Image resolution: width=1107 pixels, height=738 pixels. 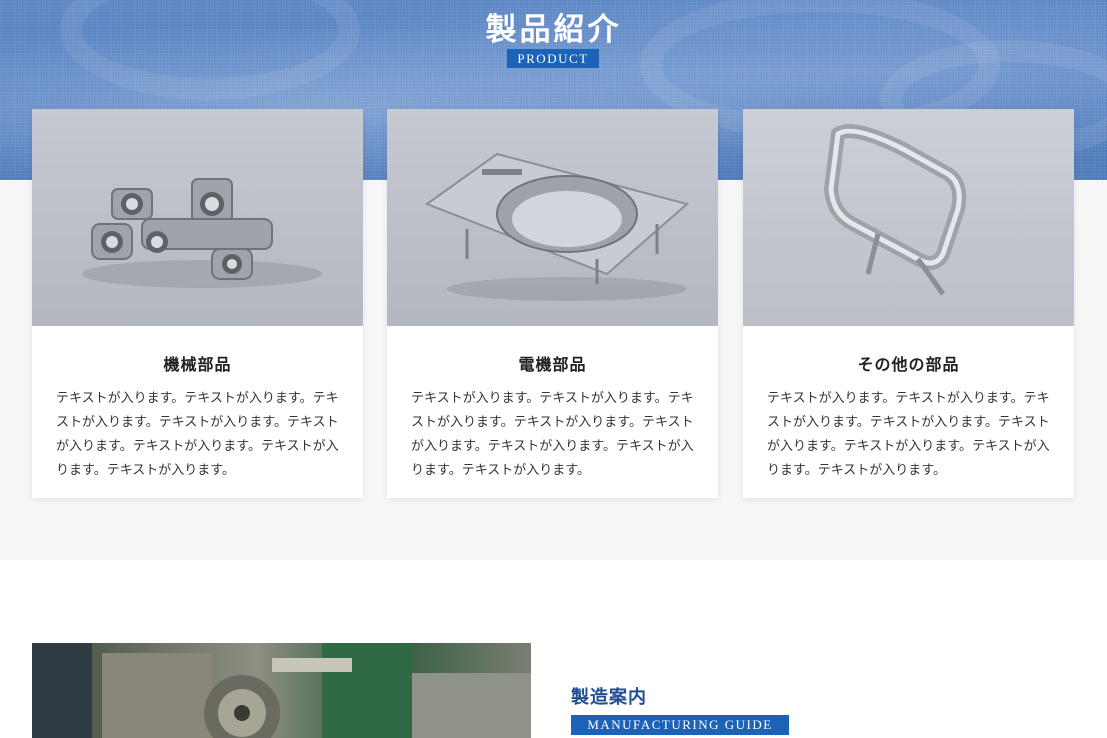 What do you see at coordinates (197, 217) in the screenshot?
I see `mechanical-part-image` at bounding box center [197, 217].